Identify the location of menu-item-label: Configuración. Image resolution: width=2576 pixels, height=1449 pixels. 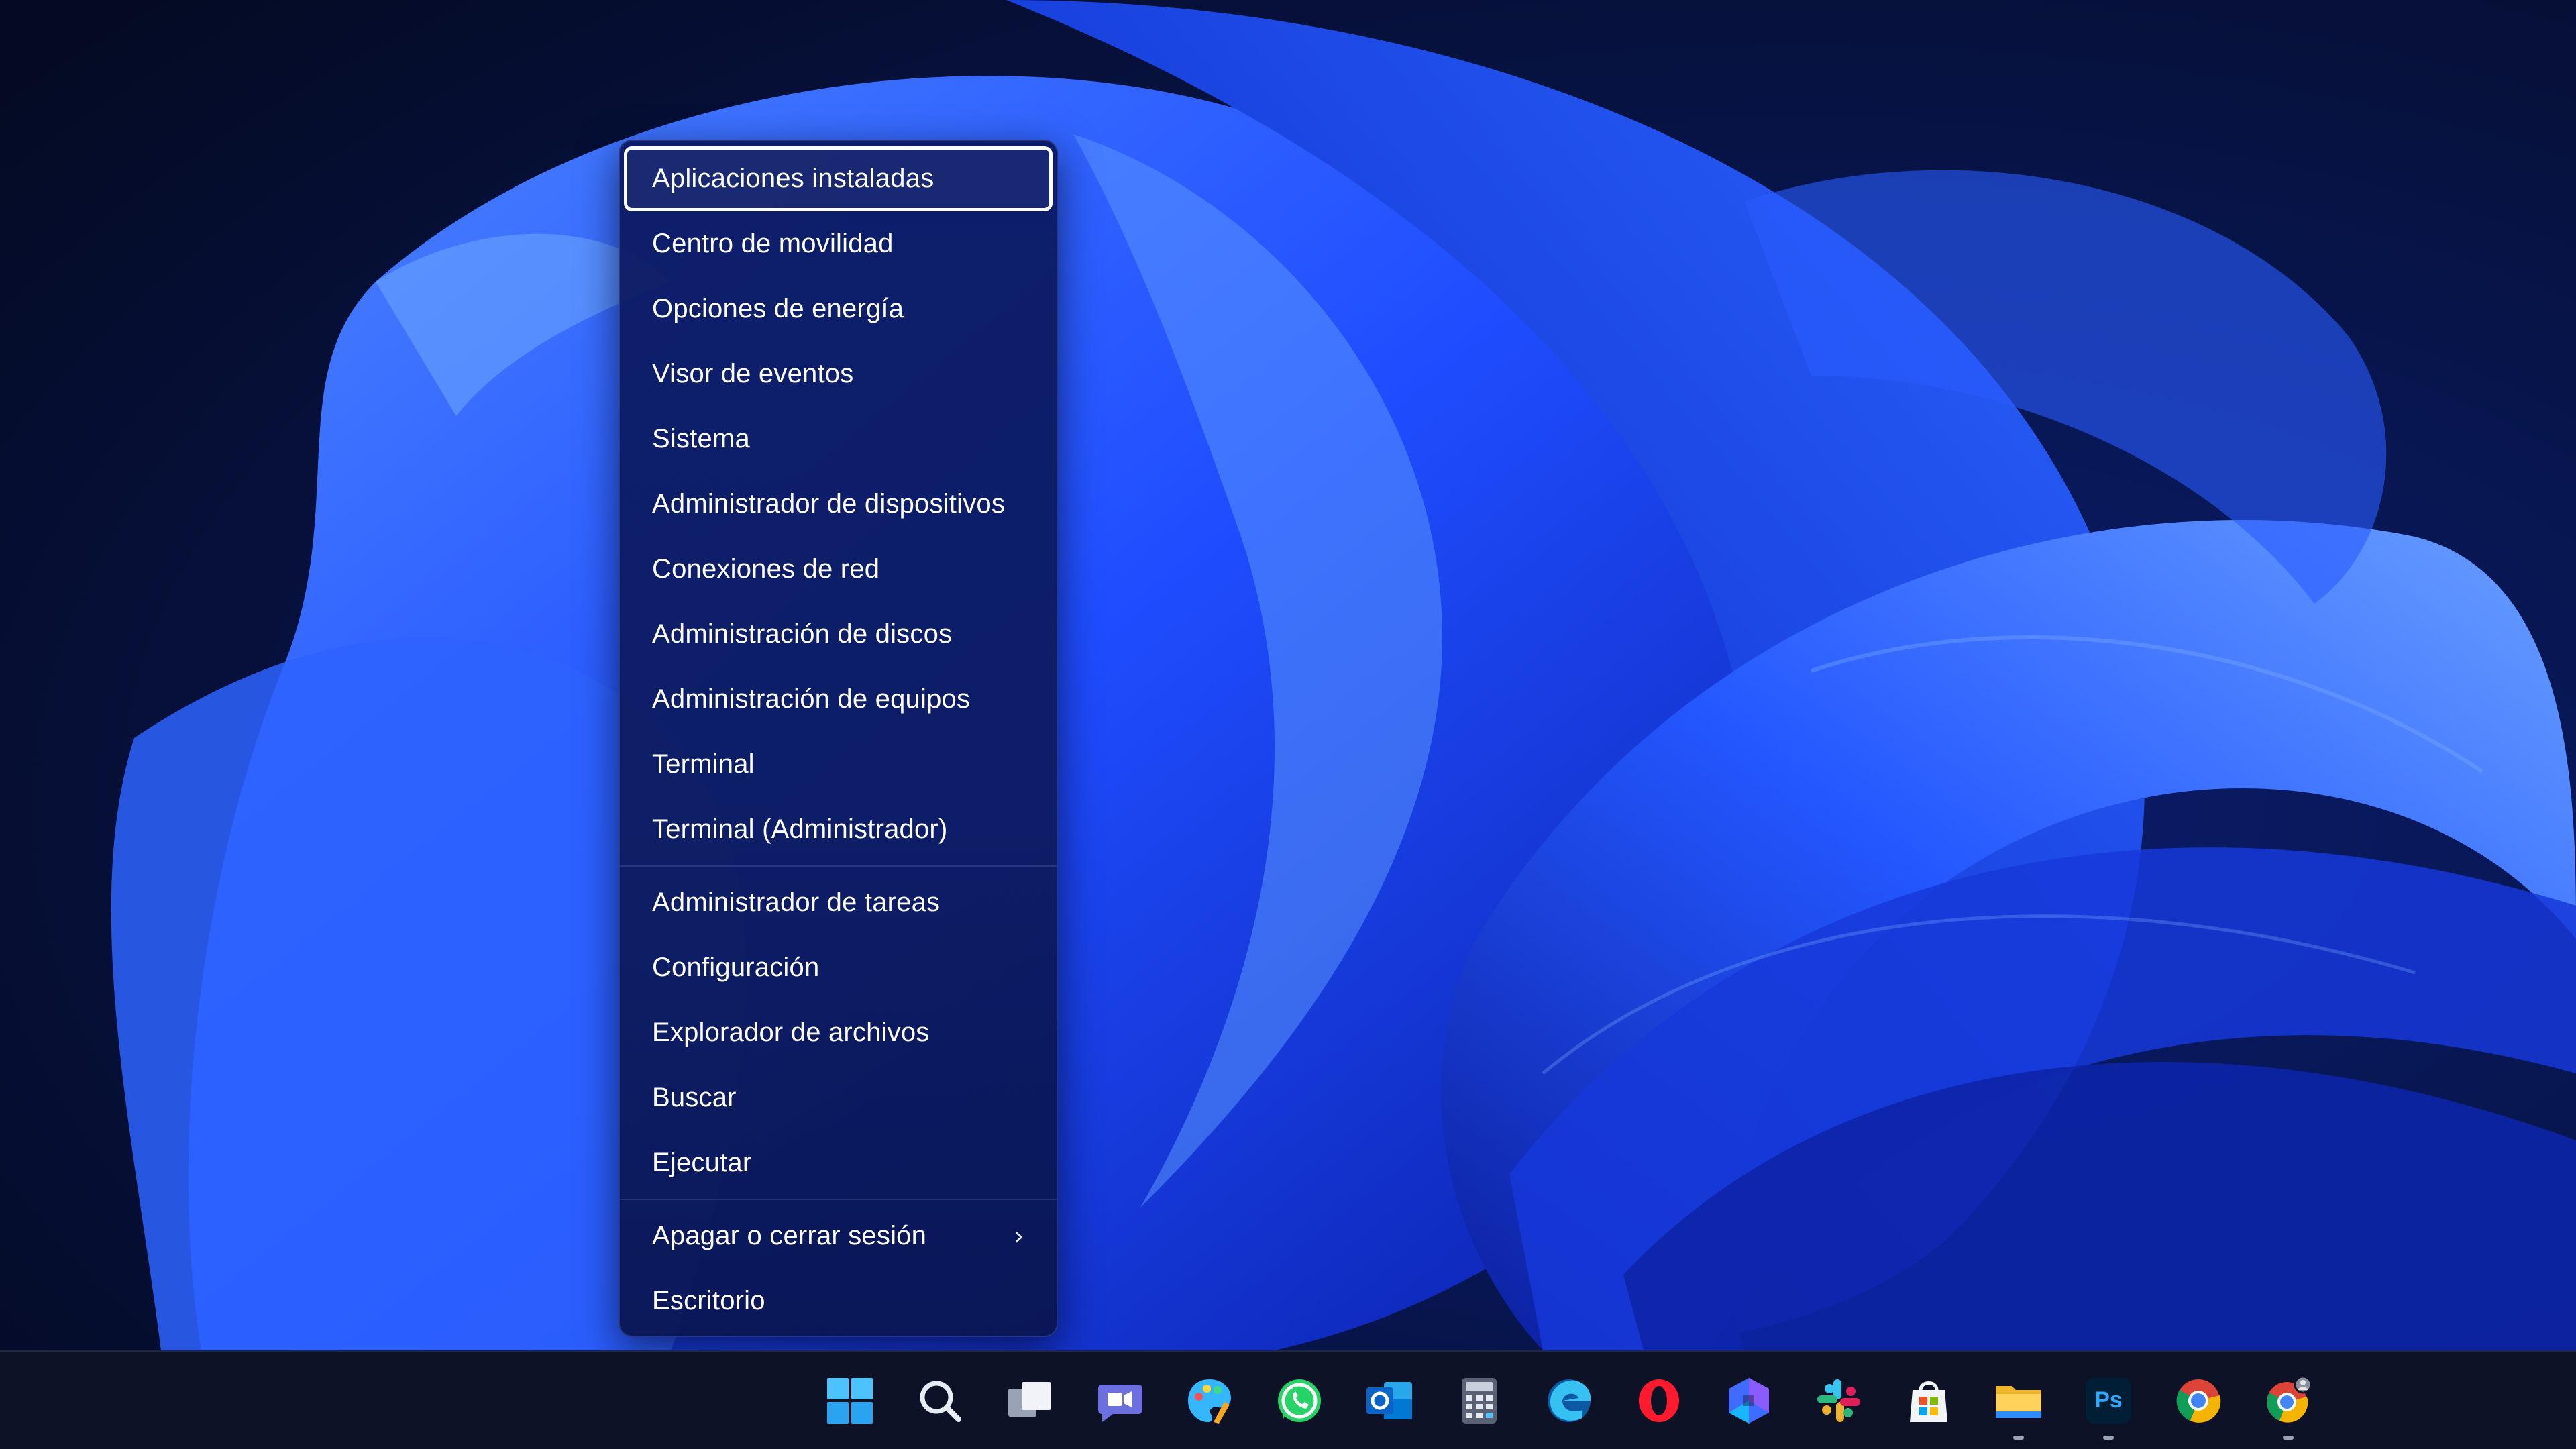
(736, 967).